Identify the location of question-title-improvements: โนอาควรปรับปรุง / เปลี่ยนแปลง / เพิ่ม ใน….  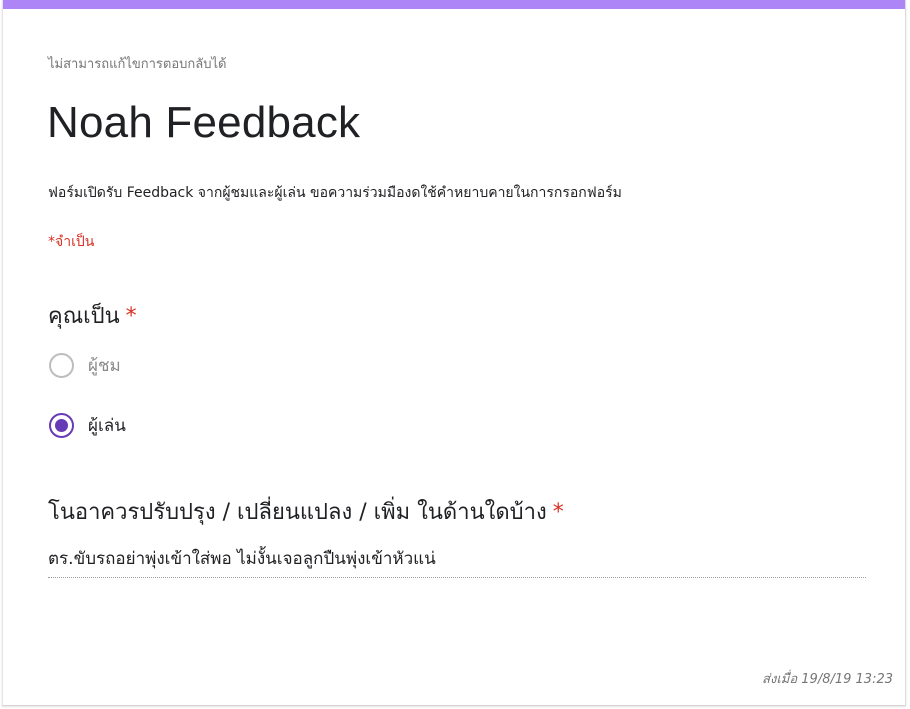
(306, 511).